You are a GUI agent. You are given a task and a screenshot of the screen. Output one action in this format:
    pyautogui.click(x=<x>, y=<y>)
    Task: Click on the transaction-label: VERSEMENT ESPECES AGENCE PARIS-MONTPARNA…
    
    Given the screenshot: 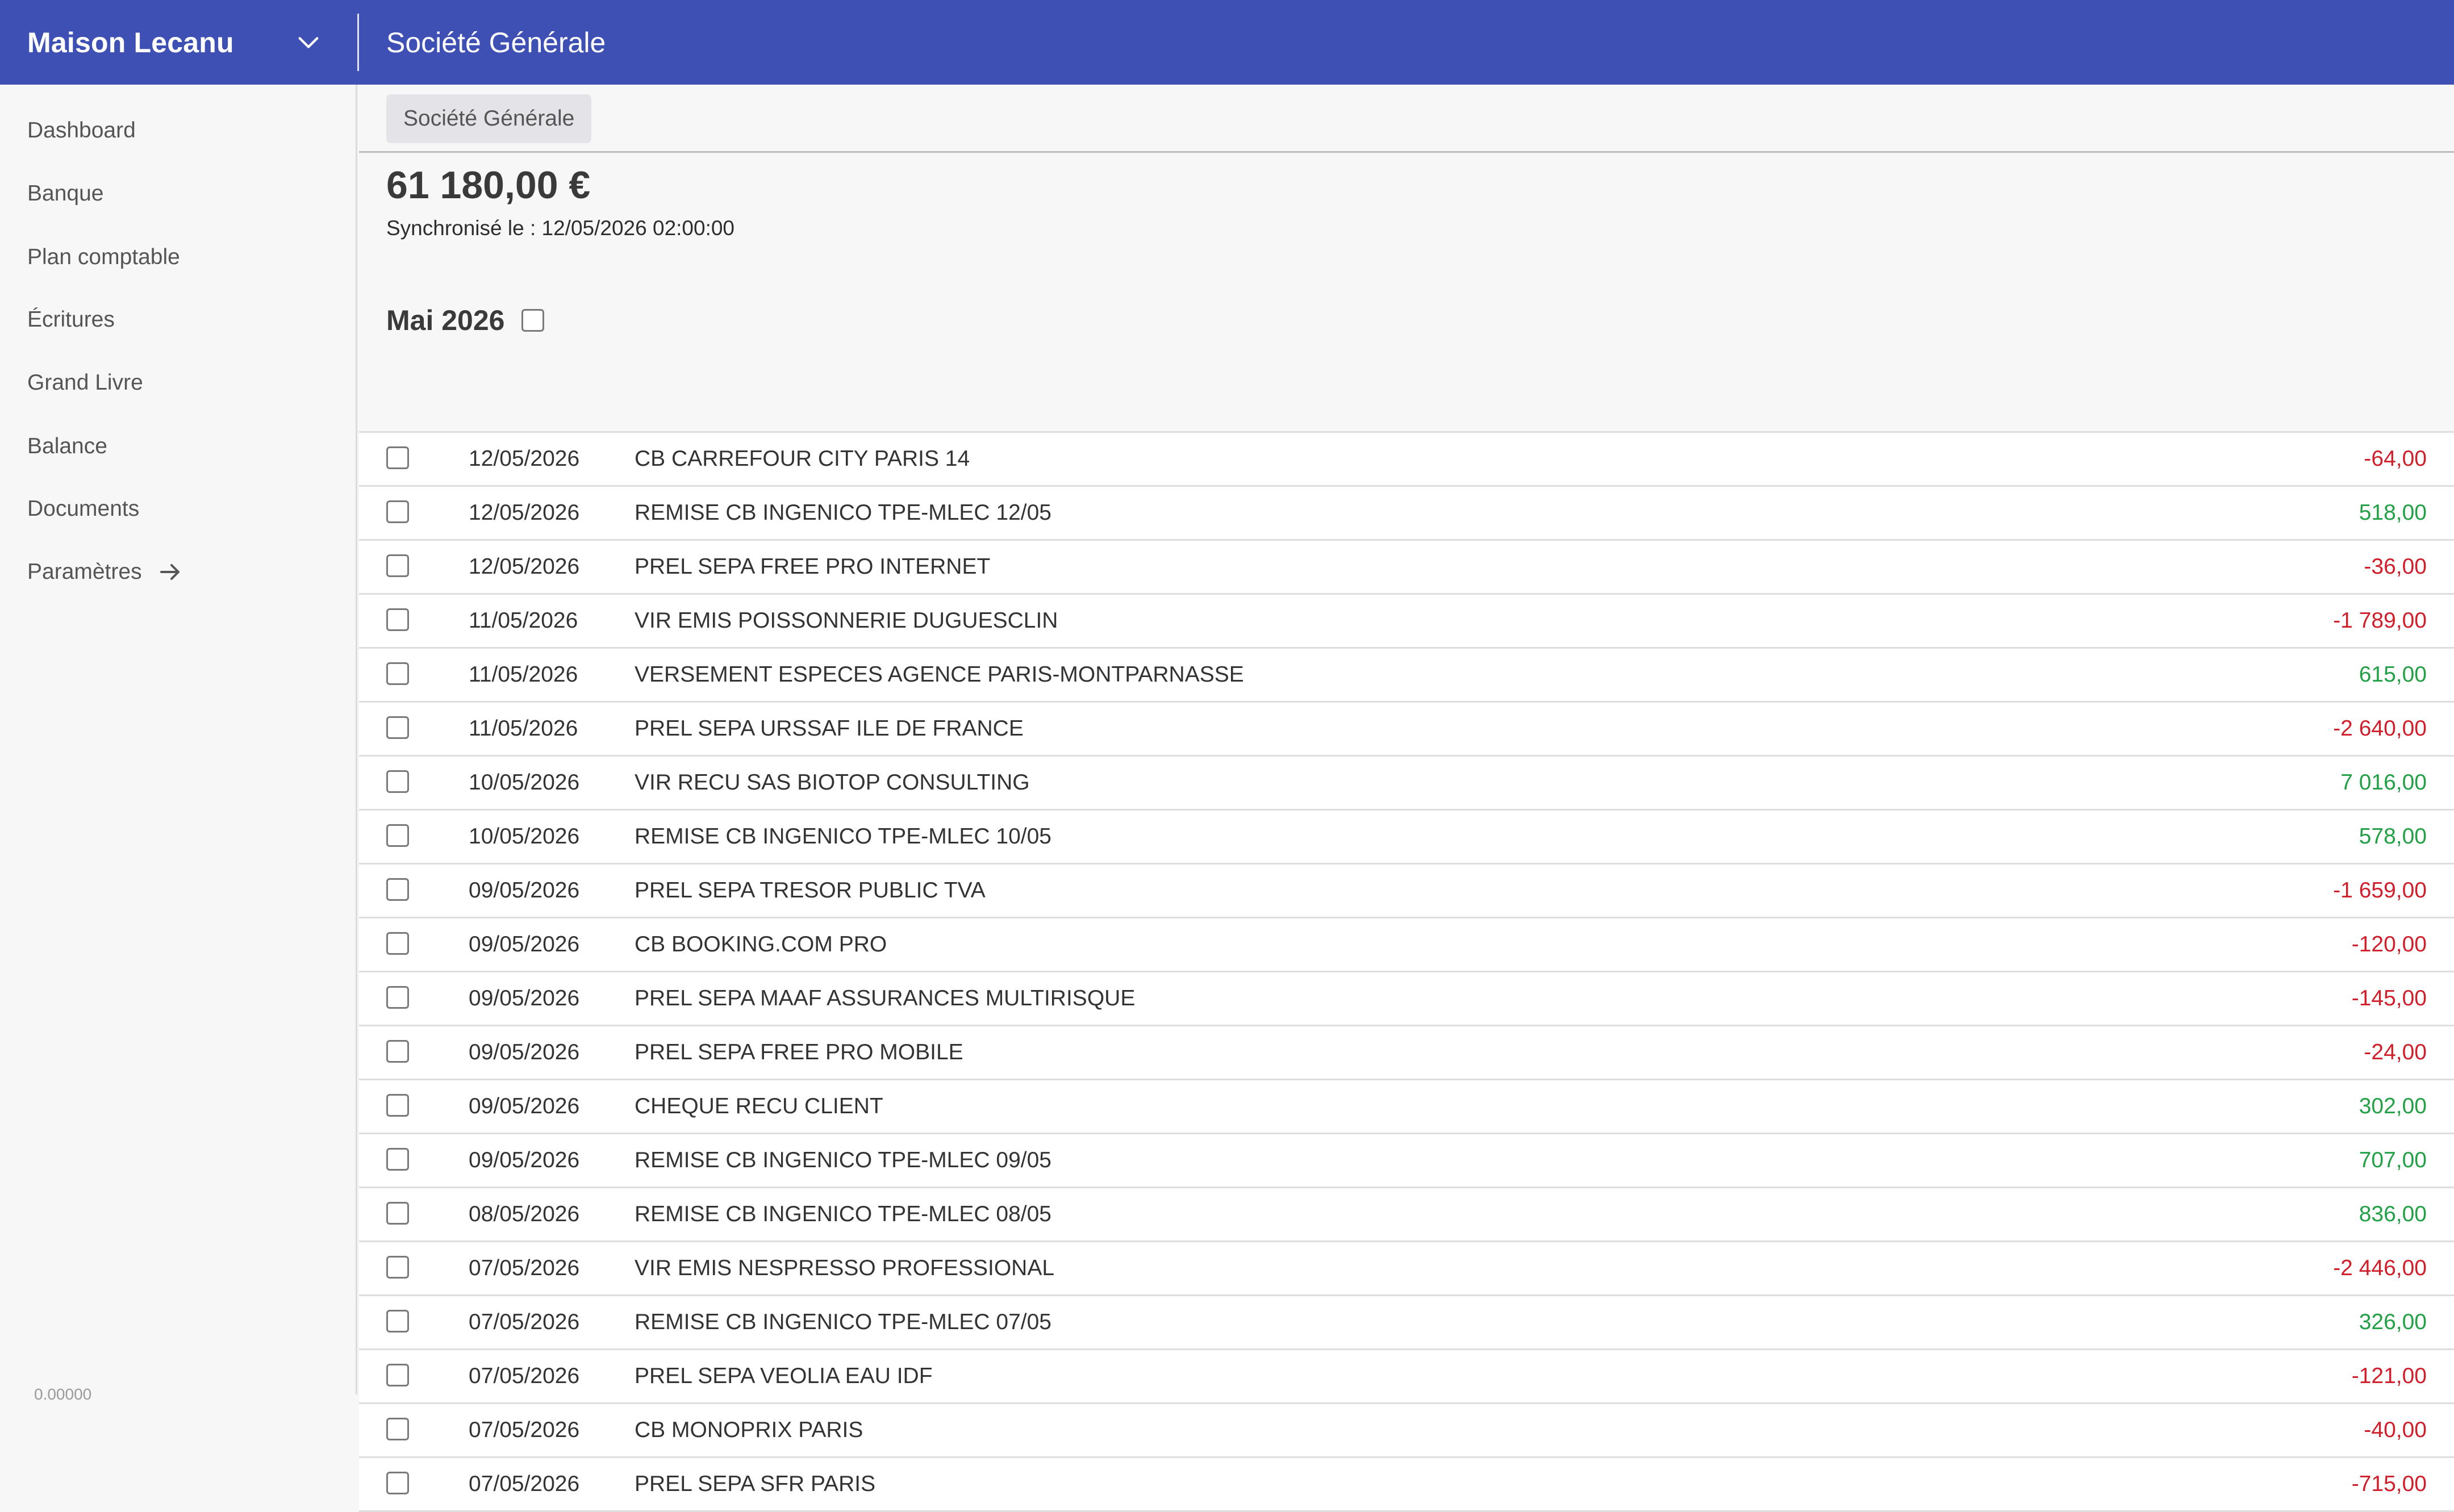 What is the action you would take?
    pyautogui.click(x=939, y=674)
    